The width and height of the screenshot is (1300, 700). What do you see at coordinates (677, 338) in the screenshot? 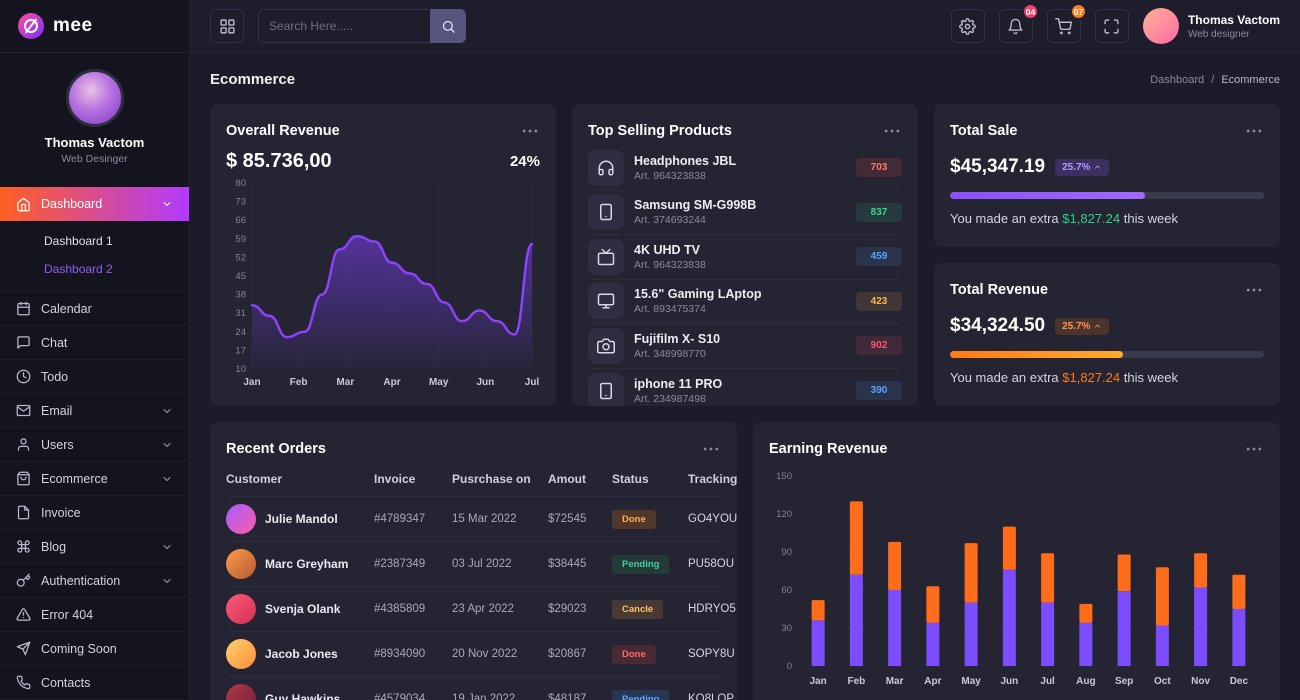
I see `product-name: Fujifilm X- S10` at bounding box center [677, 338].